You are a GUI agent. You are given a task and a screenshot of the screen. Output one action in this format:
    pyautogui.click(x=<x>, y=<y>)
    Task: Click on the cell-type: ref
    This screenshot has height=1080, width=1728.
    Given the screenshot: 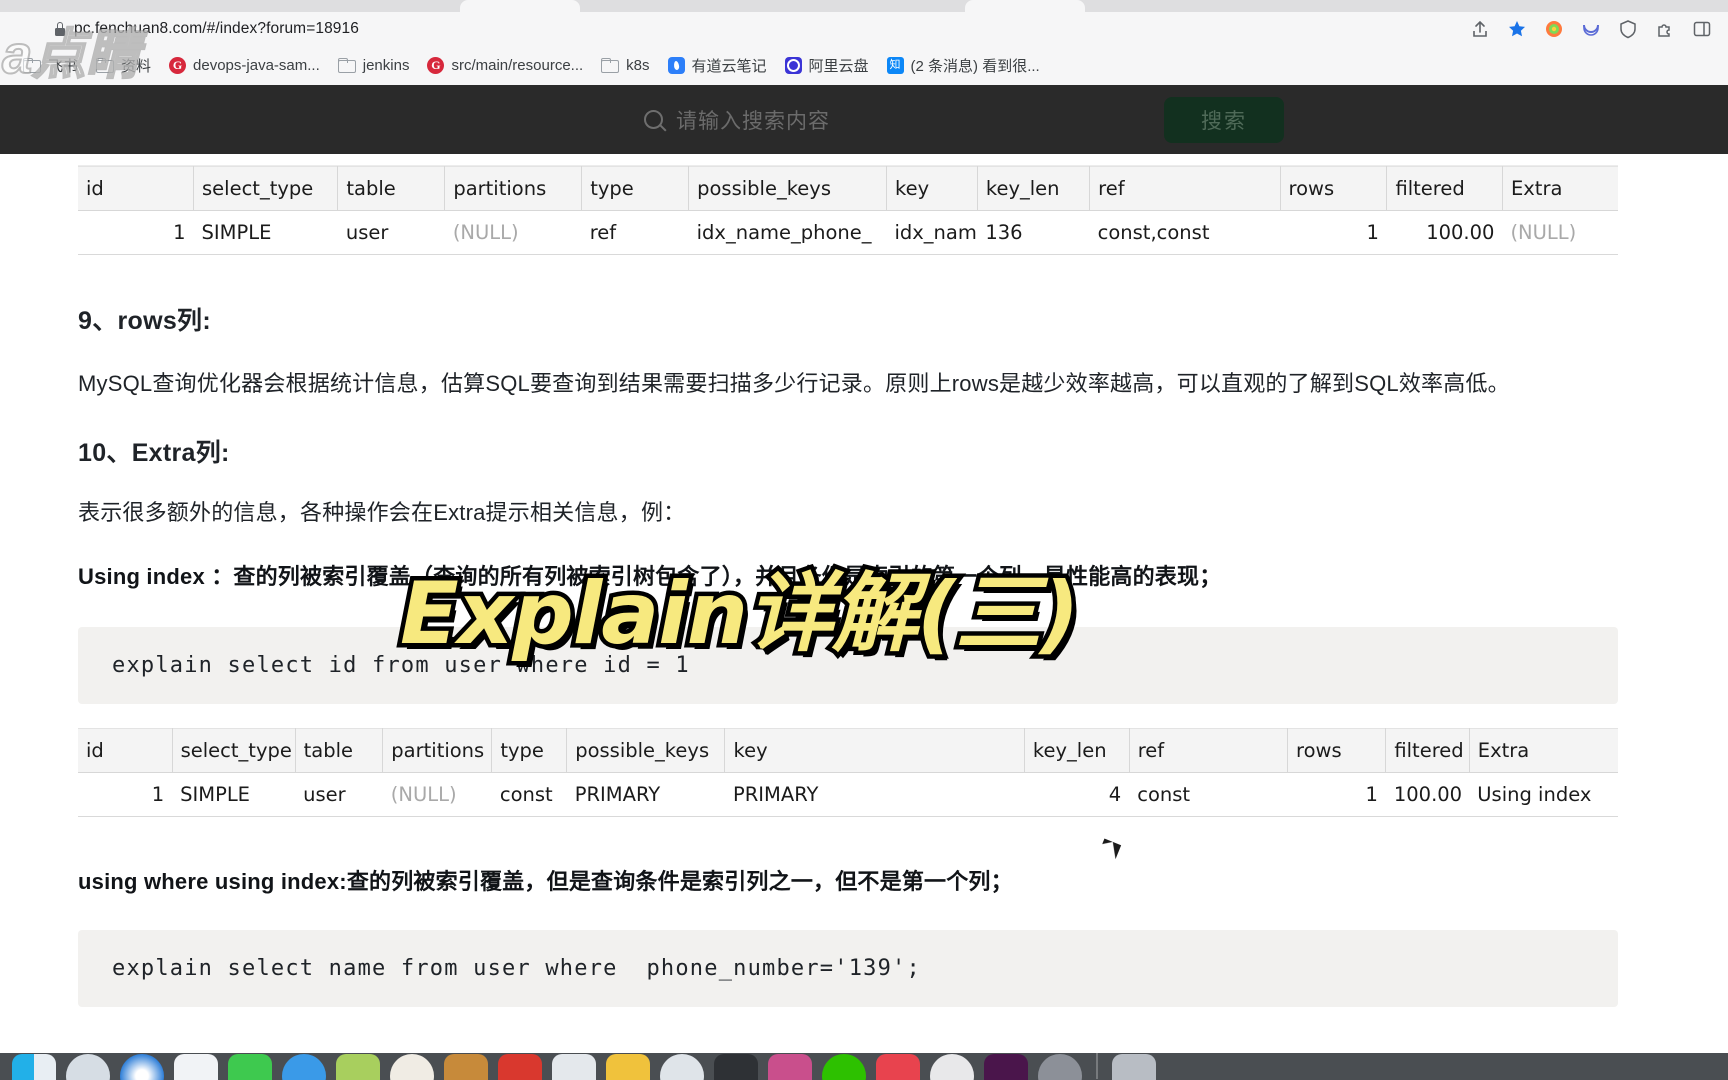 What is the action you would take?
    pyautogui.click(x=635, y=232)
    